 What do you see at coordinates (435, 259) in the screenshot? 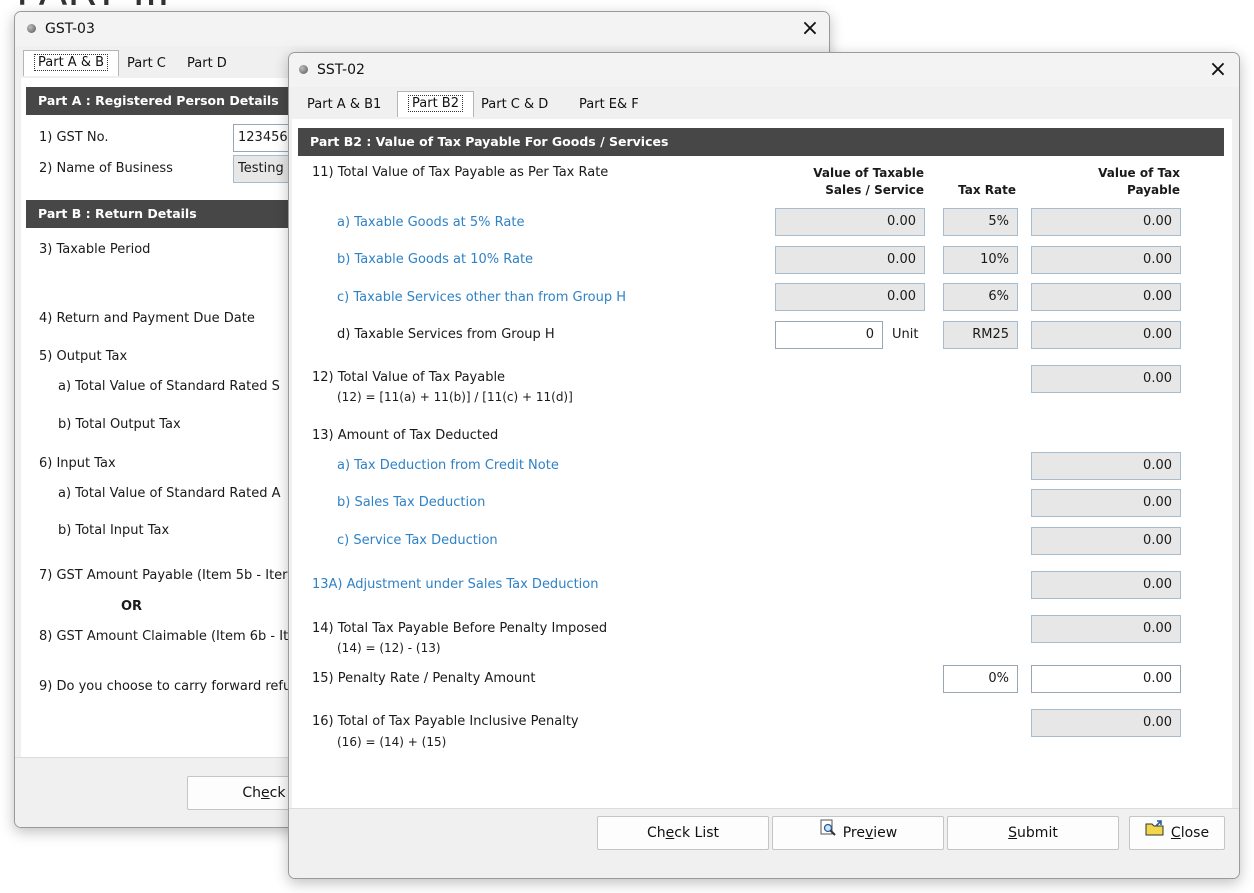
I see `row-11b-label: b) Taxable Goods at 10% Rate` at bounding box center [435, 259].